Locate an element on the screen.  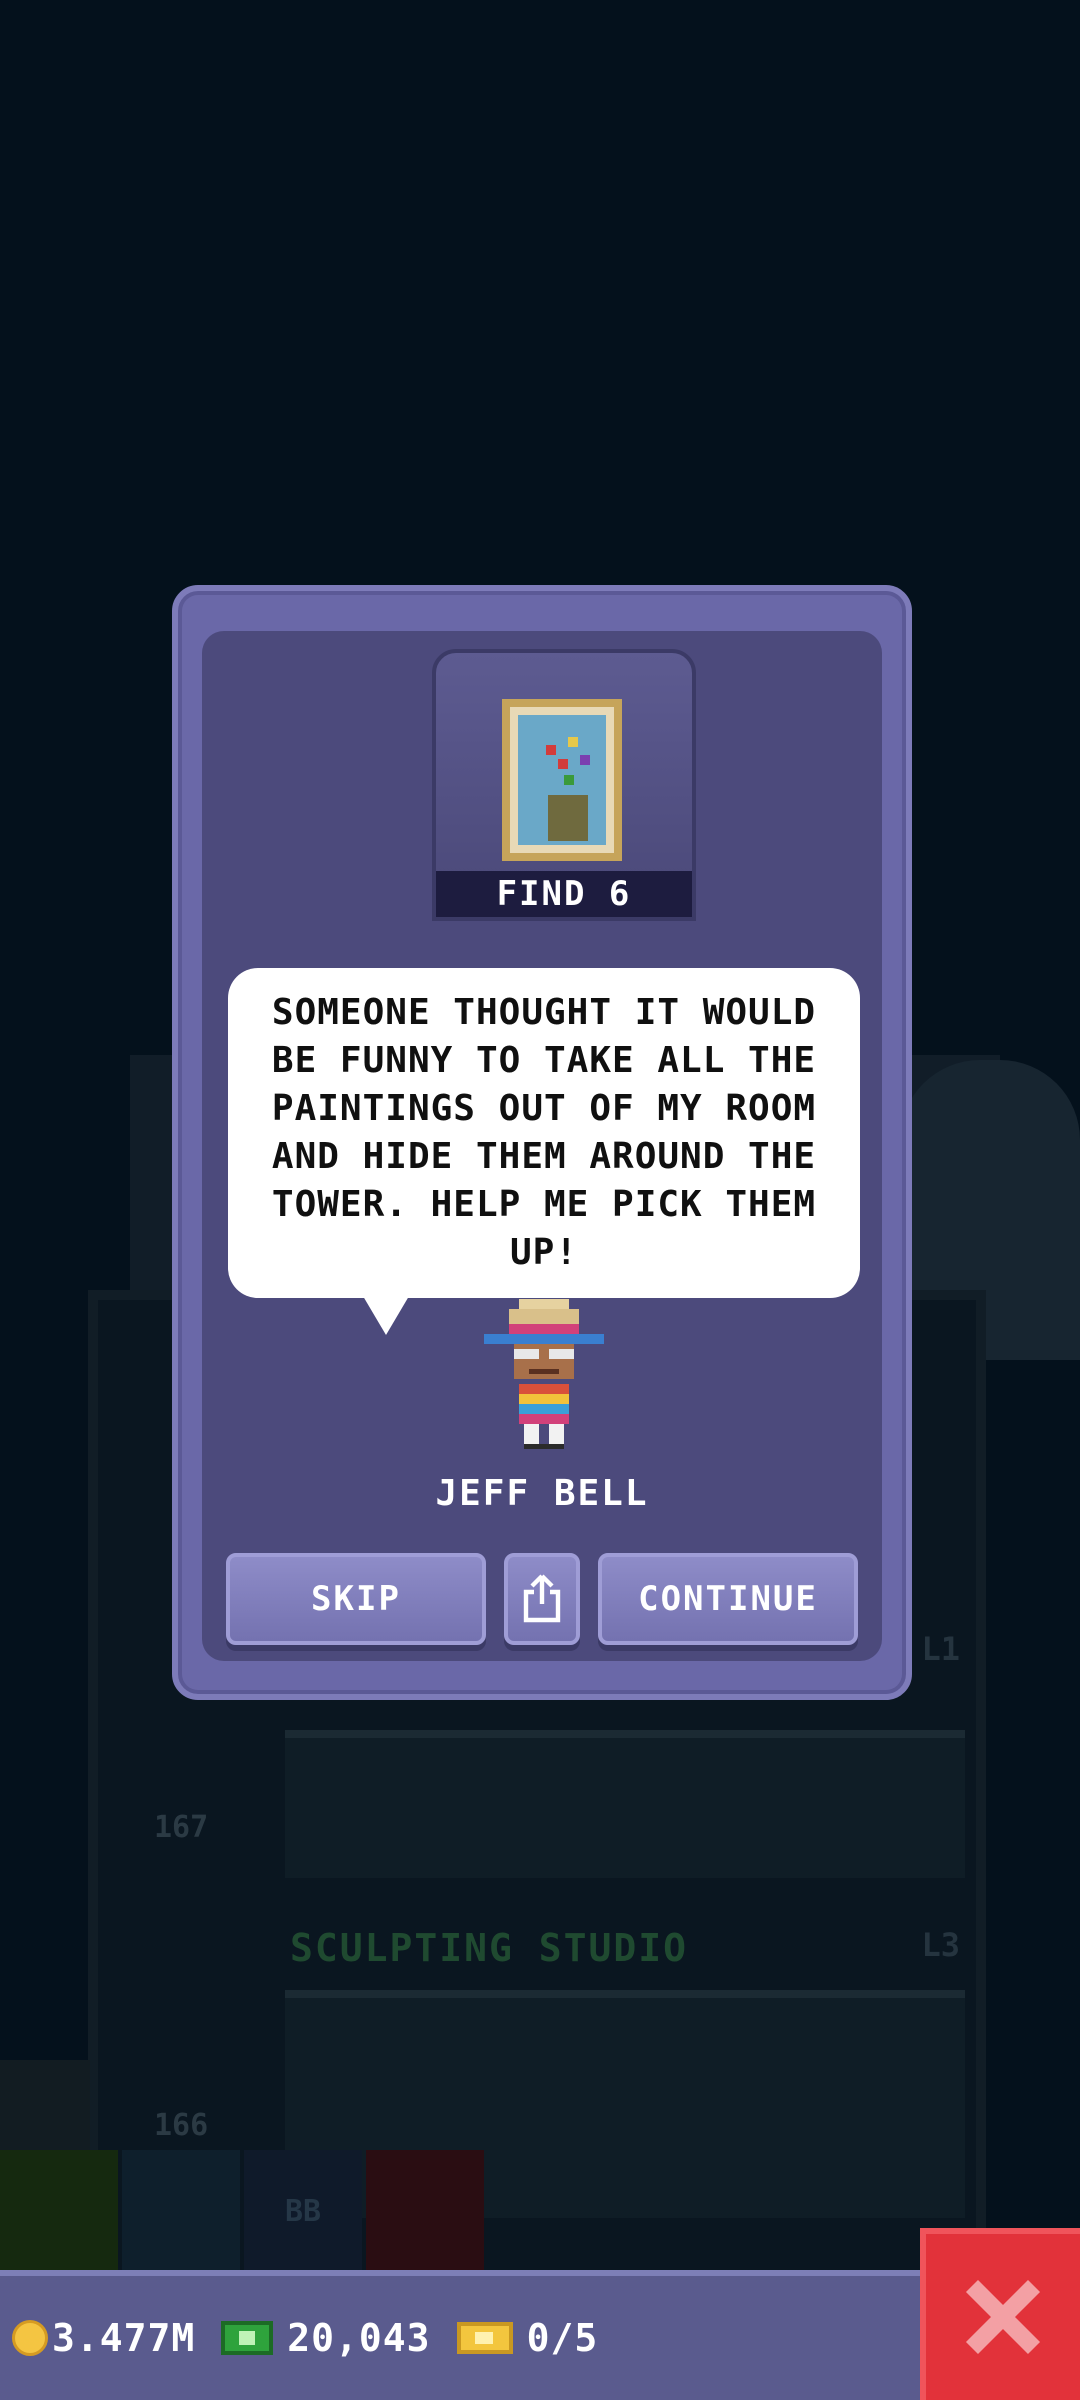
speech-bubble-tail is located at coordinates (386, 1313).